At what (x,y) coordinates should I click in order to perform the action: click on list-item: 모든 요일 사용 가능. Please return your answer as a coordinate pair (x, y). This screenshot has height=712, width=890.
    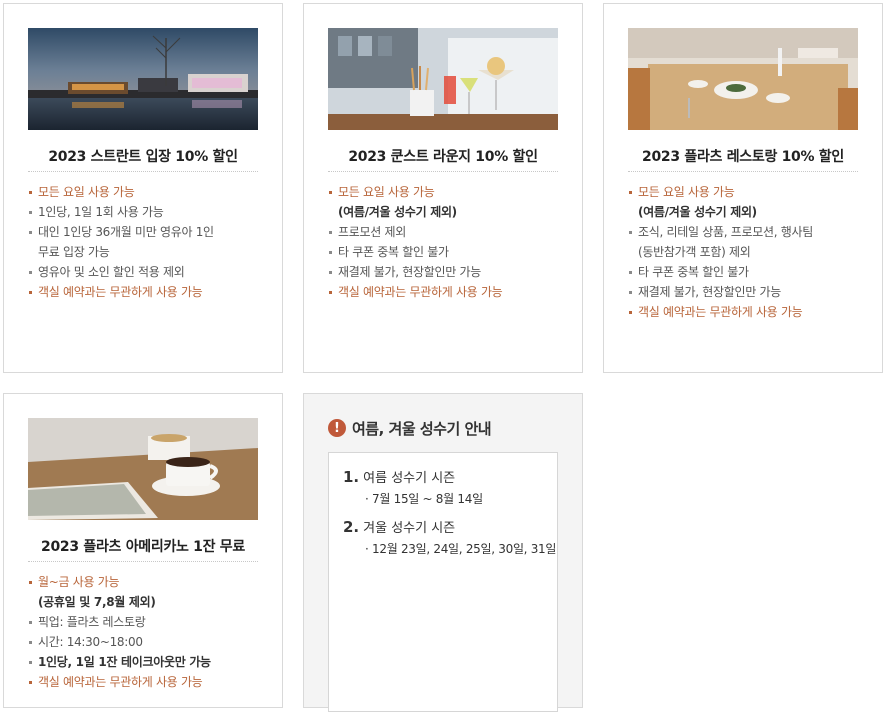
    Looking at the image, I should click on (146, 192).